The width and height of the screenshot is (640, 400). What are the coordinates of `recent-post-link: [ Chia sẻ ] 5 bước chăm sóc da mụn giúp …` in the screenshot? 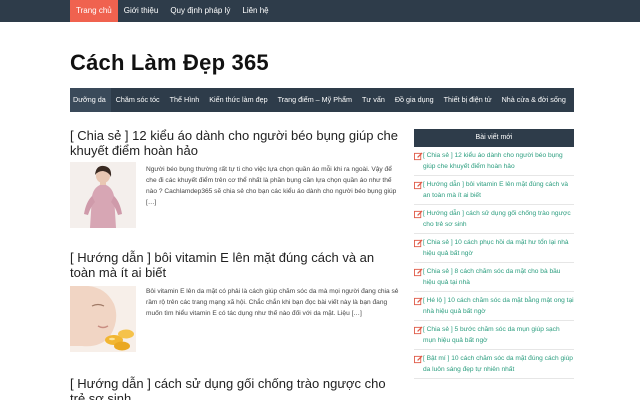 It's located at (498, 335).